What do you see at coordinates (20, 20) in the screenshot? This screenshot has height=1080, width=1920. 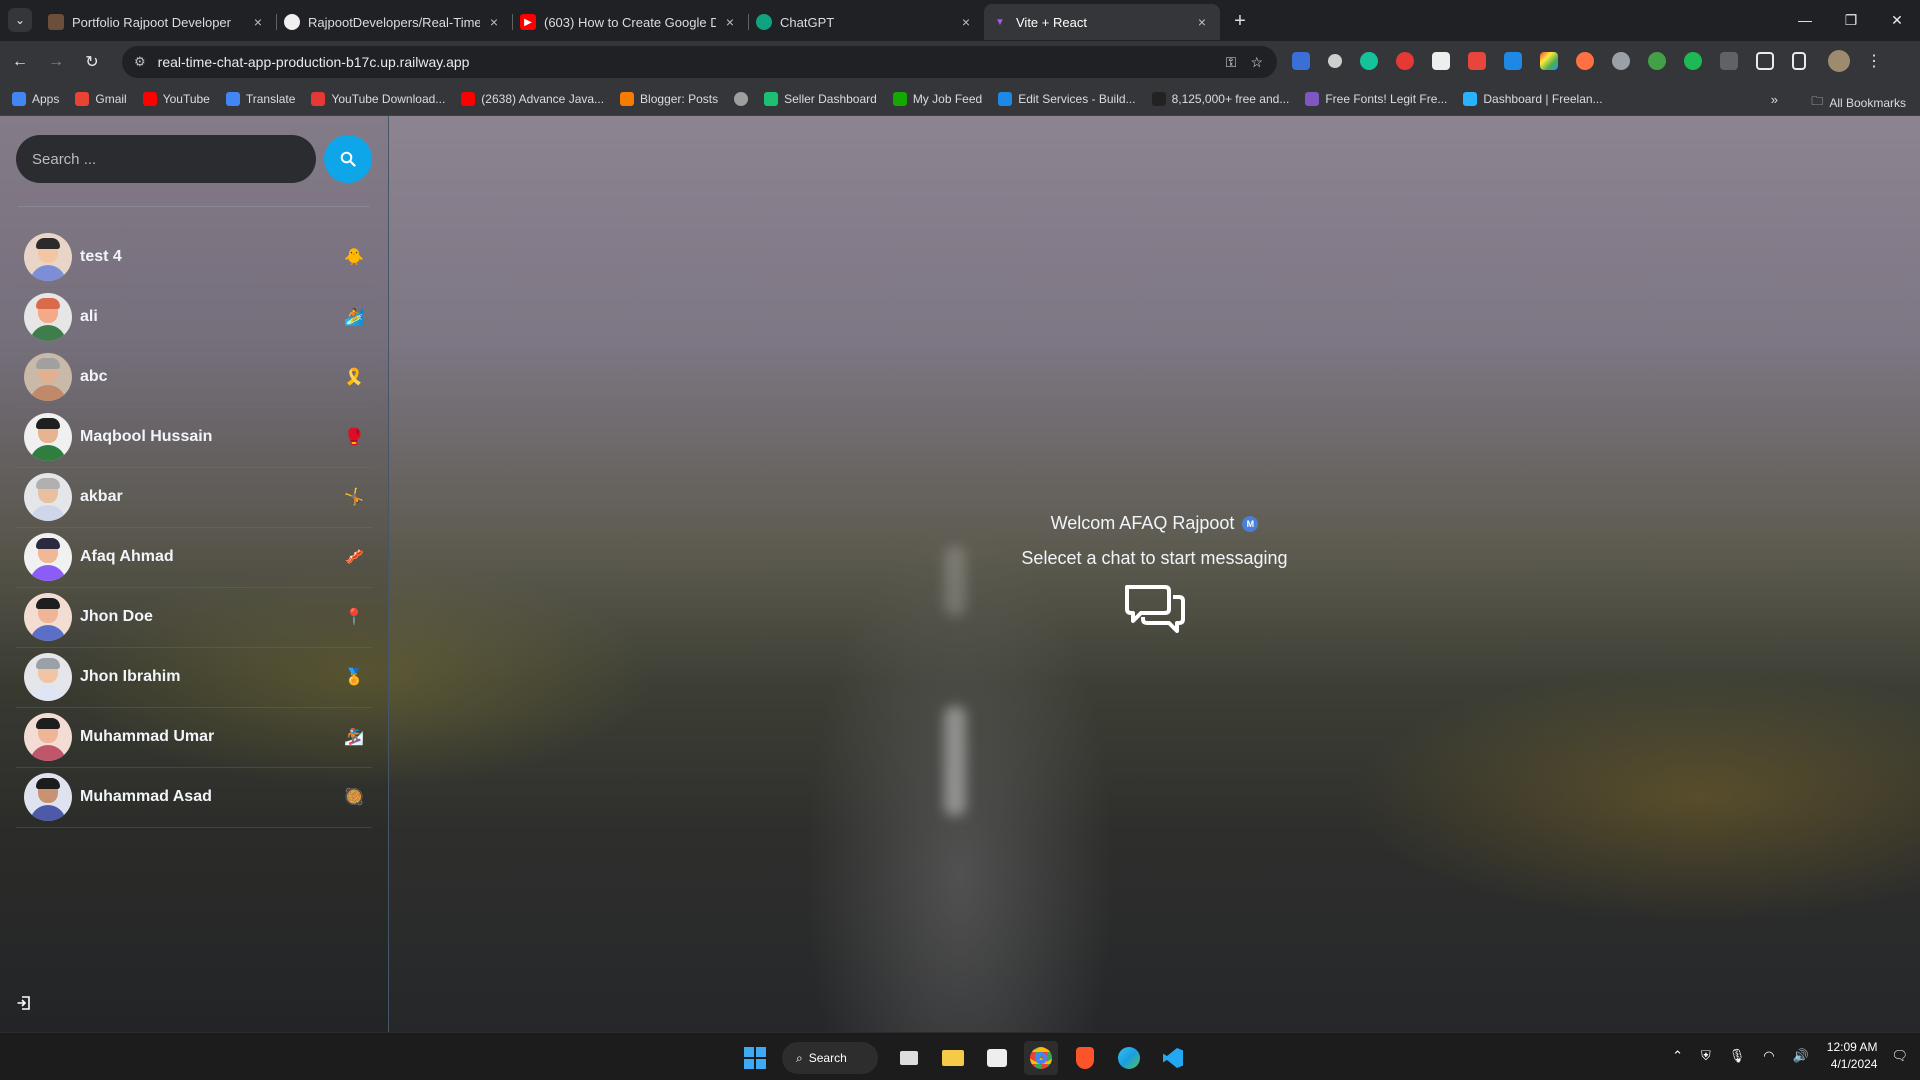 I see `tab-search-button: ⌄` at bounding box center [20, 20].